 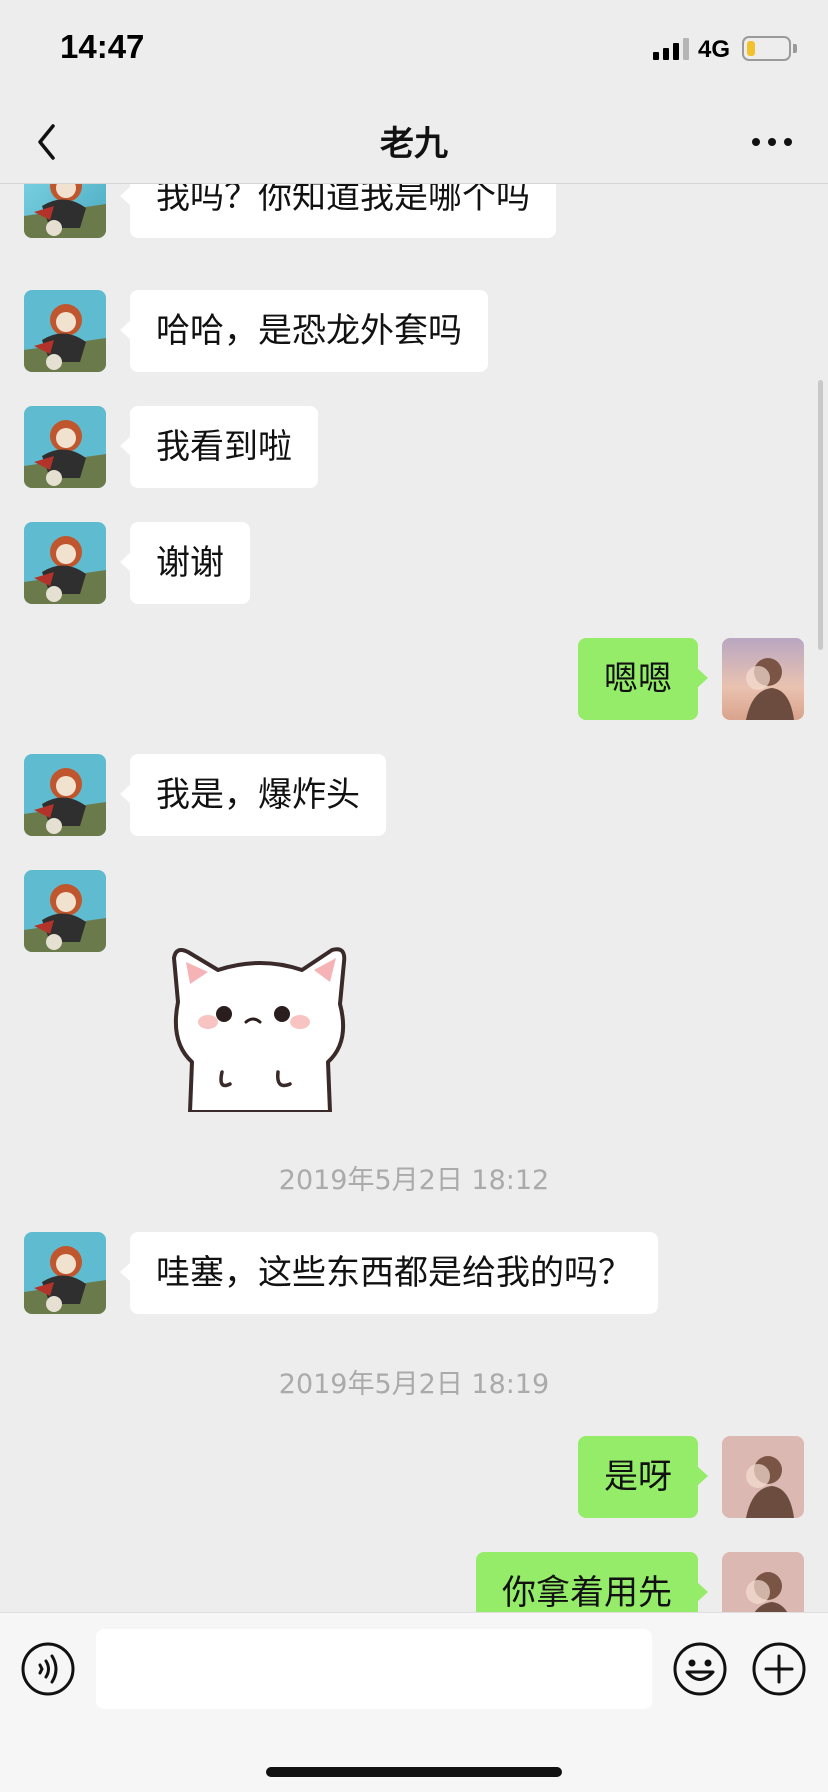 What do you see at coordinates (102, 46) in the screenshot?
I see `status-time: 14:47` at bounding box center [102, 46].